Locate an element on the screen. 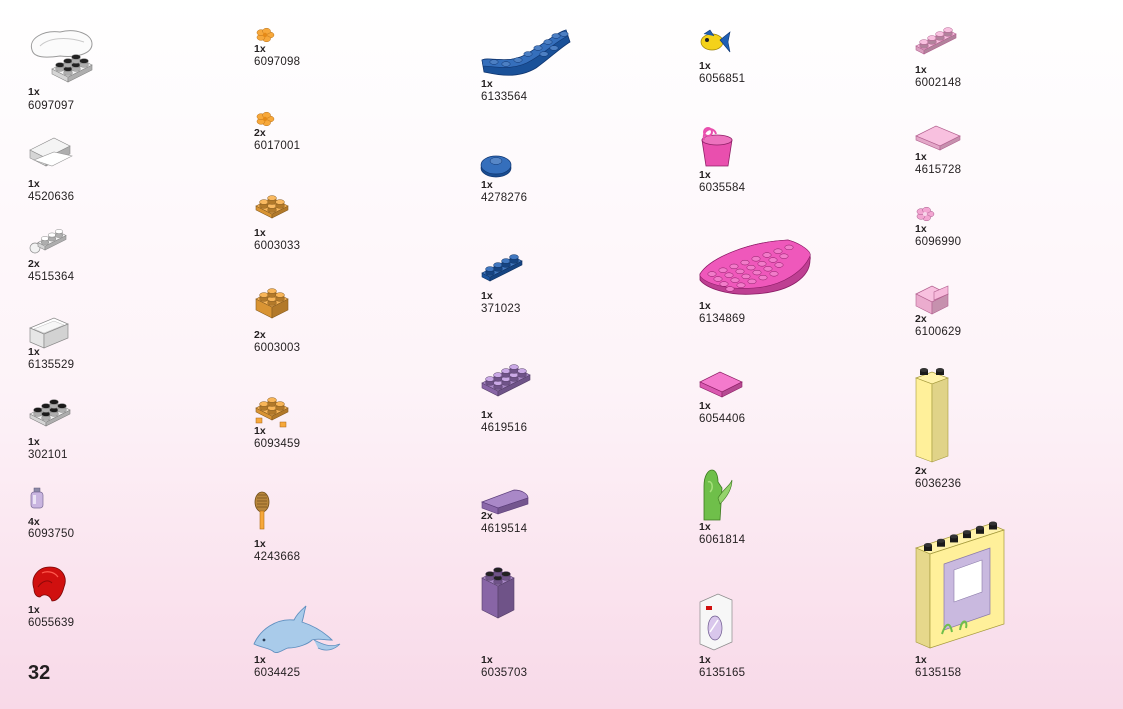 Image resolution: width=1123 pixels, height=709 pixels. part-id: 6133564 is located at coordinates (504, 97).